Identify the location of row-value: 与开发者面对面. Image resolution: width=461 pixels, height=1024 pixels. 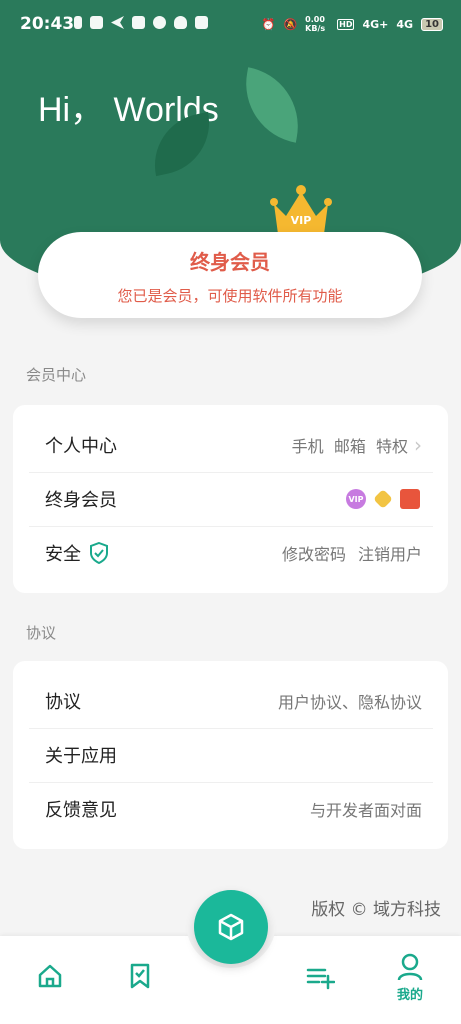
(365, 810).